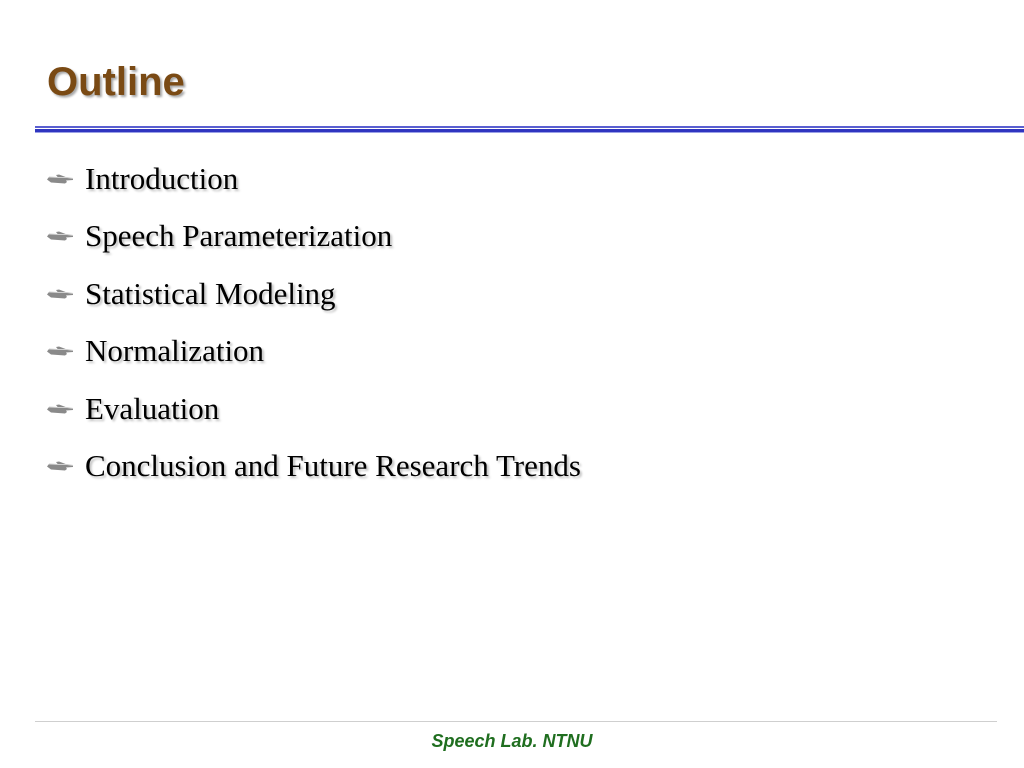 The width and height of the screenshot is (1024, 768). Describe the element at coordinates (239, 236) in the screenshot. I see `outline-item-label: Speech Parameterization` at that location.